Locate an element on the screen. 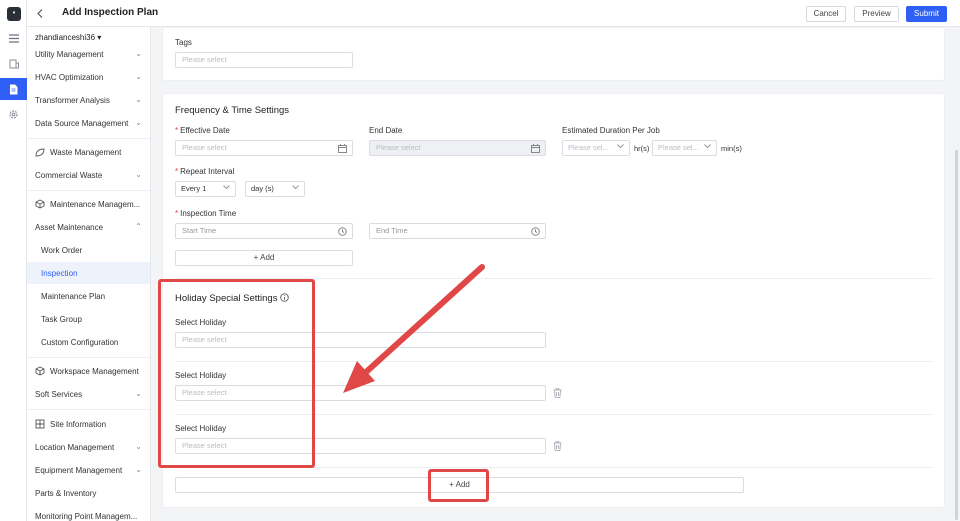 The width and height of the screenshot is (960, 521). scrollbar is located at coordinates (956, 335).